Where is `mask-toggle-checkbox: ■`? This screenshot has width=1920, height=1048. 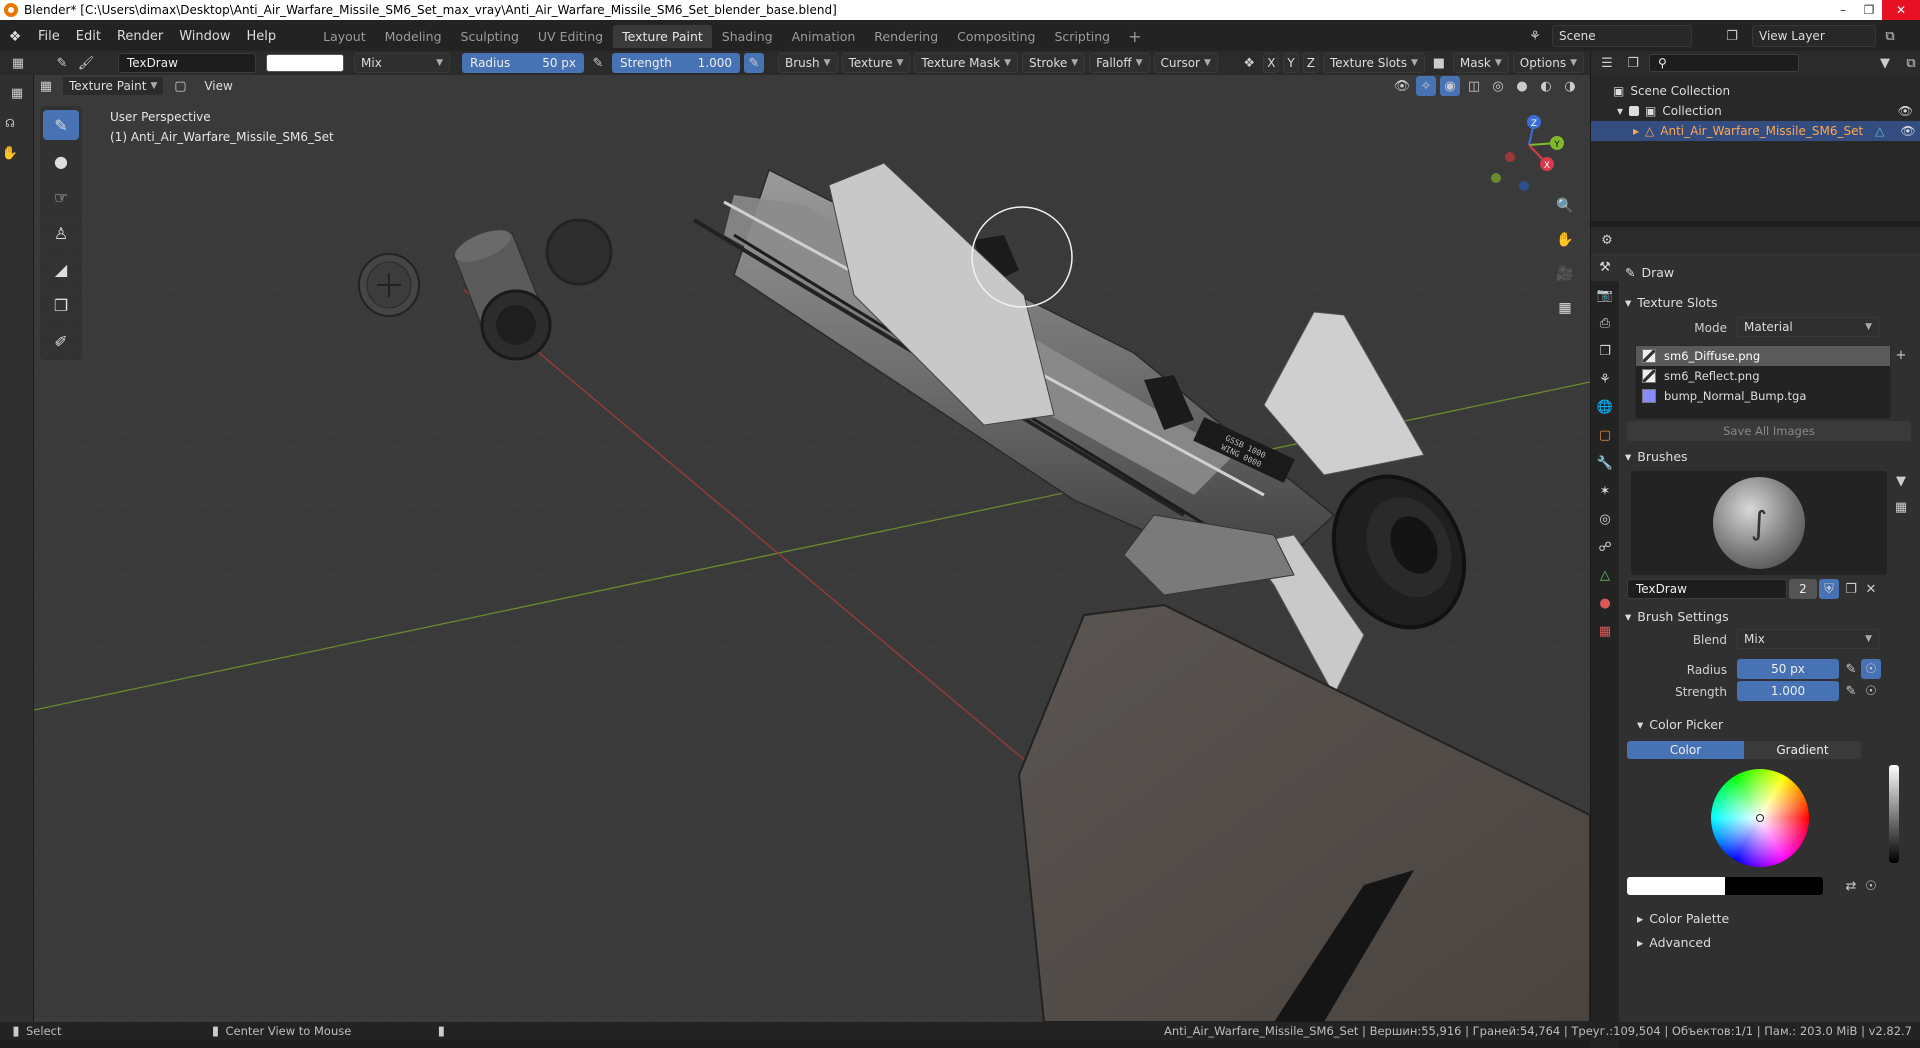
mask-toggle-checkbox: ■ is located at coordinates (1439, 63).